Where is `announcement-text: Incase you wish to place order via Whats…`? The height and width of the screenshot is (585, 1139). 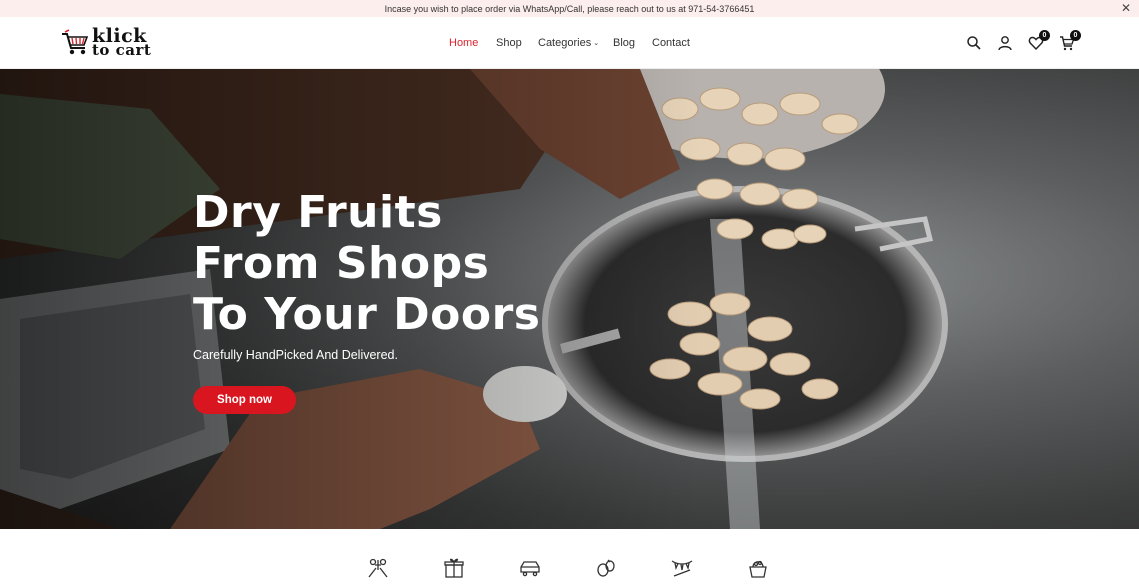
announcement-text: Incase you wish to place order via Whats… is located at coordinates (569, 8).